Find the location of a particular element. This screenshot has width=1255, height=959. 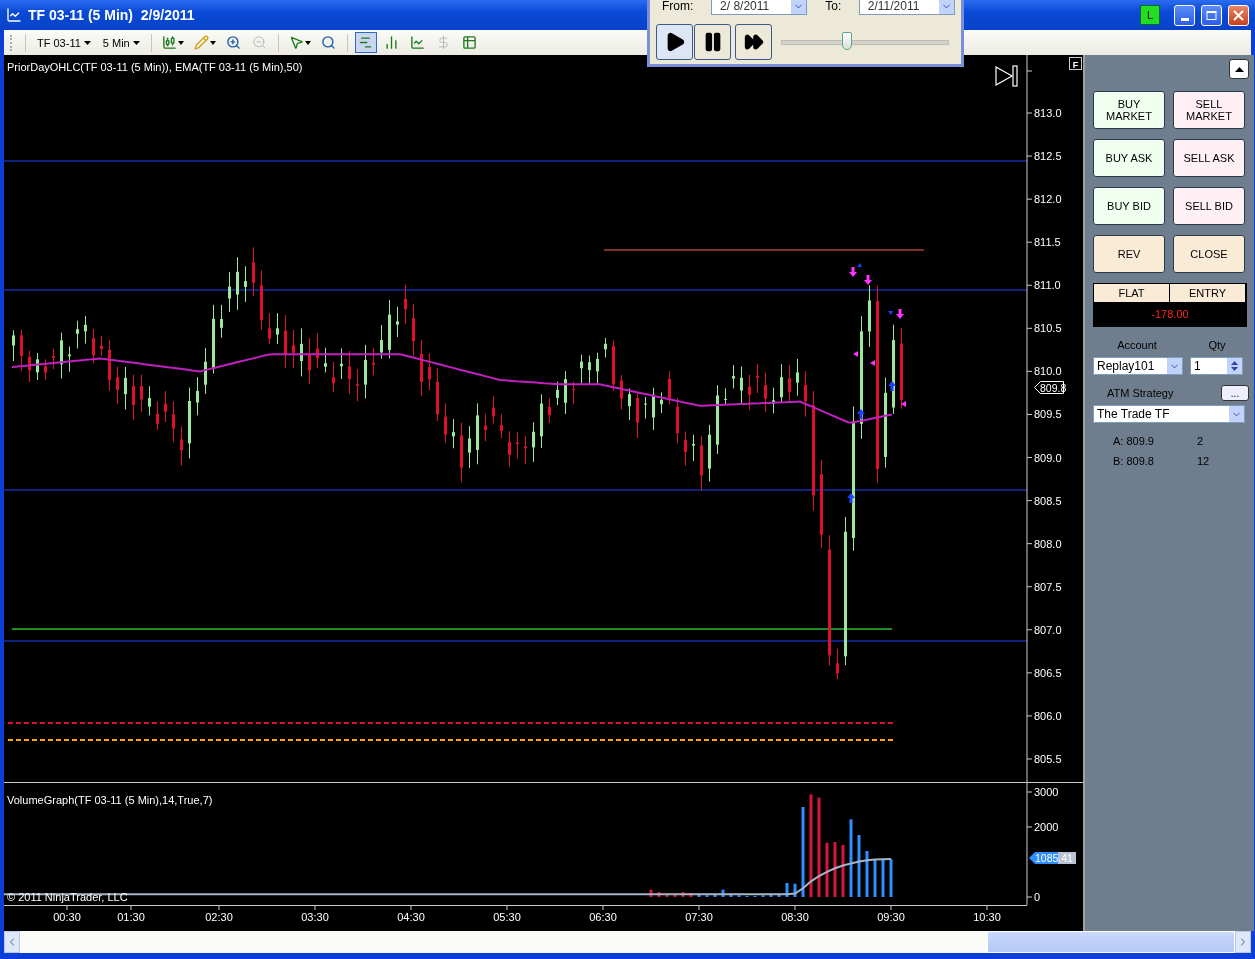

time-axis-label: 07:30 is located at coordinates (699, 917).